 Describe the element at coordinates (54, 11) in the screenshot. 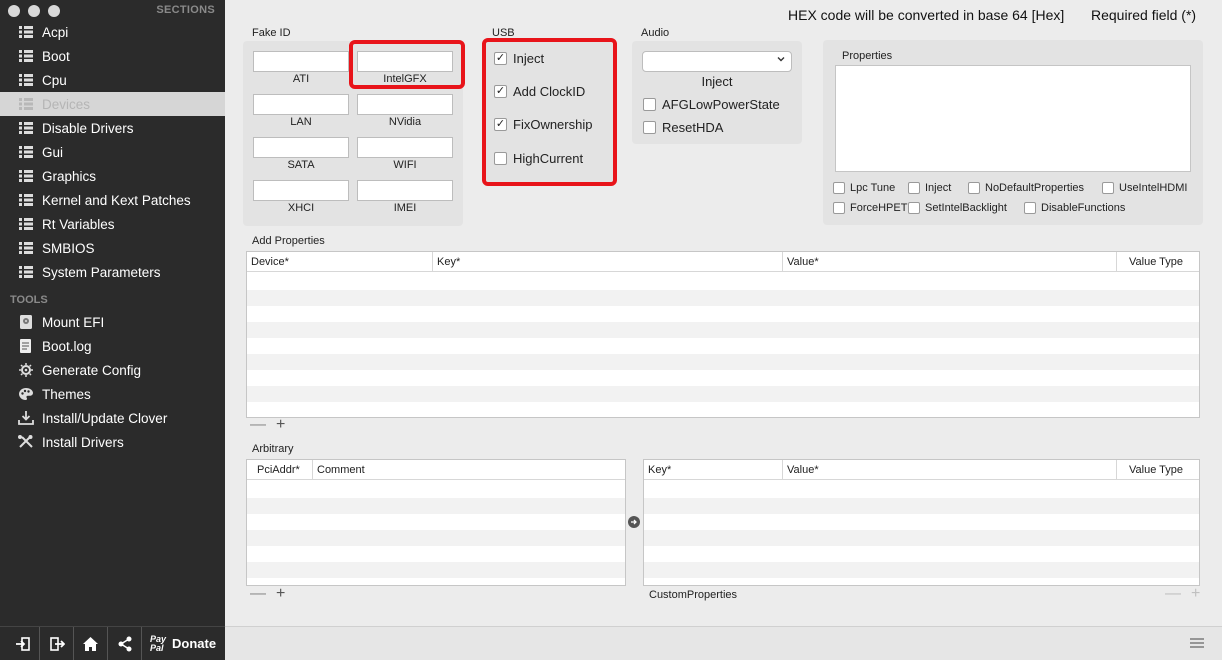

I see `zoom-window-button` at that location.